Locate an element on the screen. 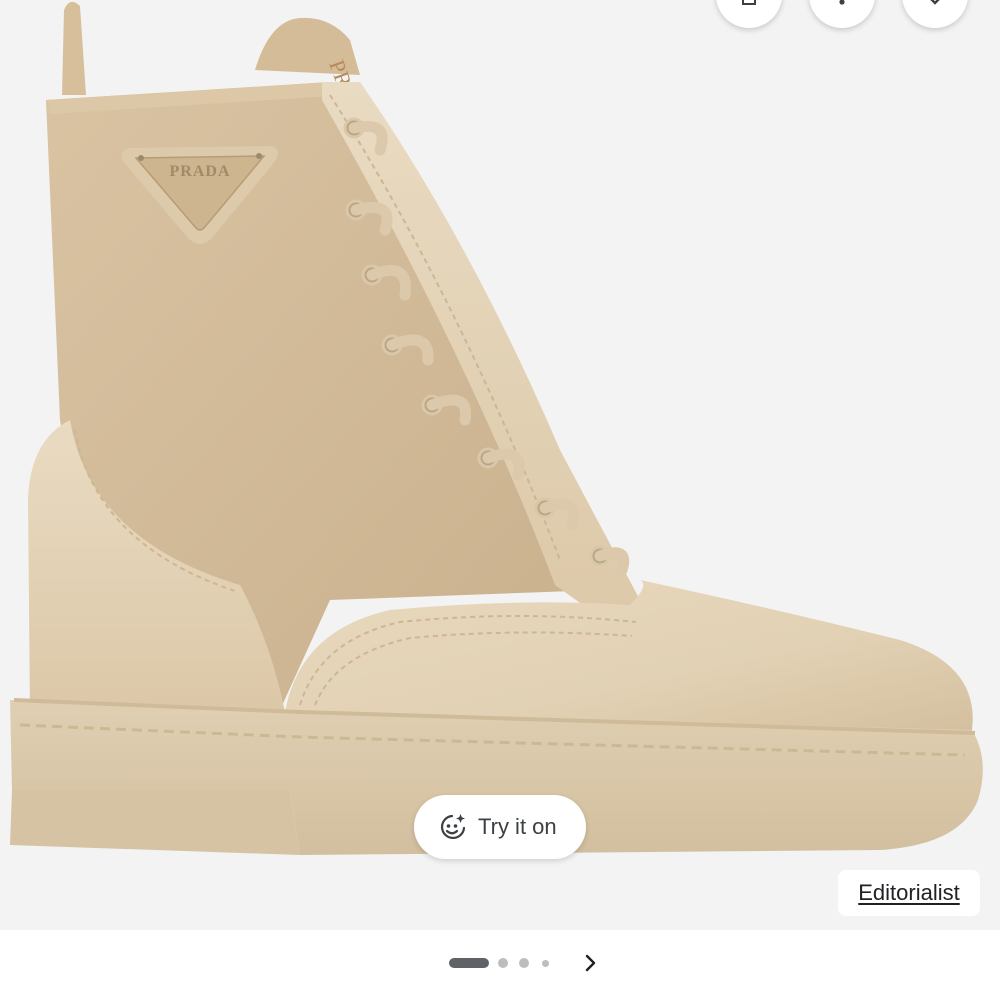  chevron-right-icon is located at coordinates (590, 963).